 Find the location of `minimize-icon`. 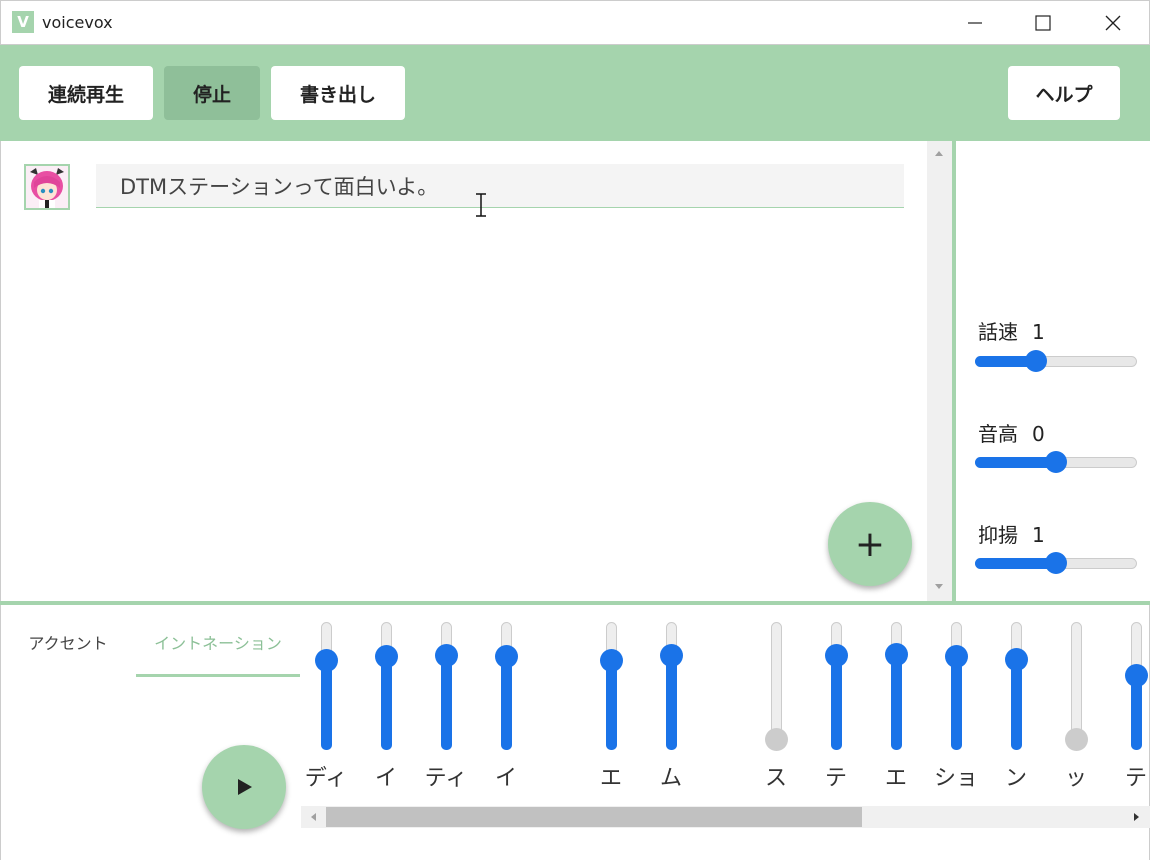

minimize-icon is located at coordinates (975, 22).